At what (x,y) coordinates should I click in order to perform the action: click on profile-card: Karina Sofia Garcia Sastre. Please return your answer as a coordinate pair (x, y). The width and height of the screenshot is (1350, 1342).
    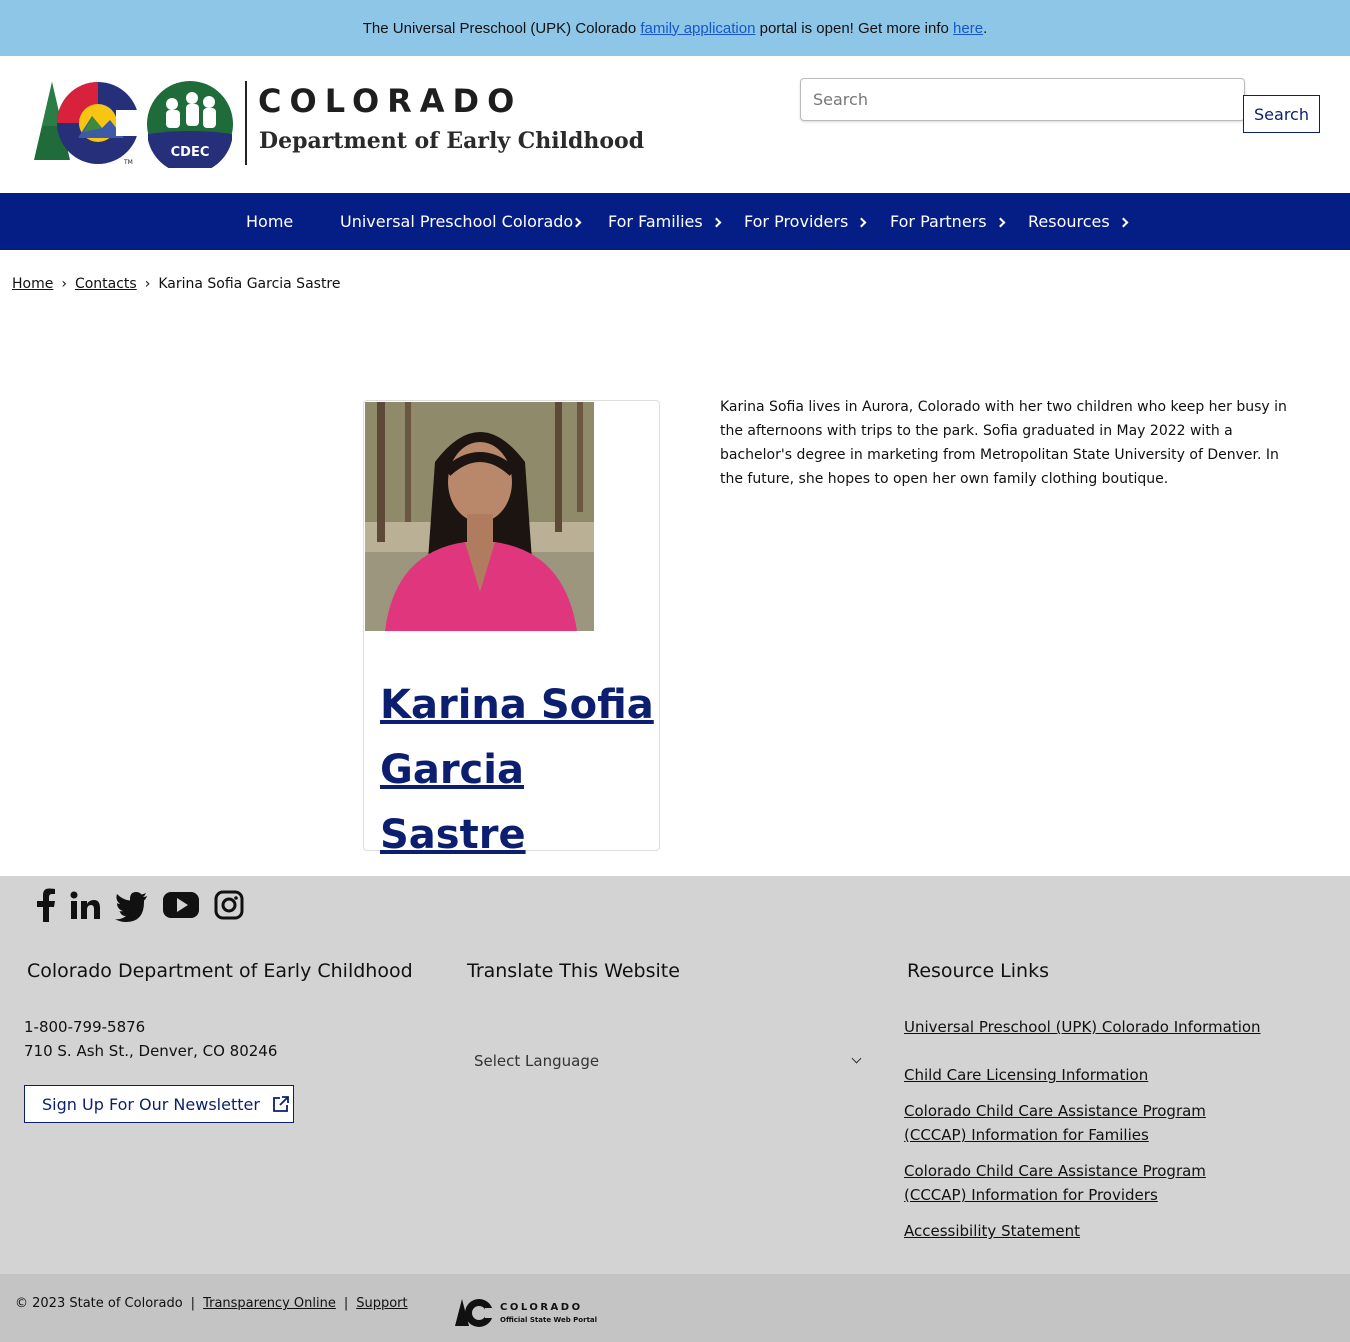
    Looking at the image, I should click on (511, 629).